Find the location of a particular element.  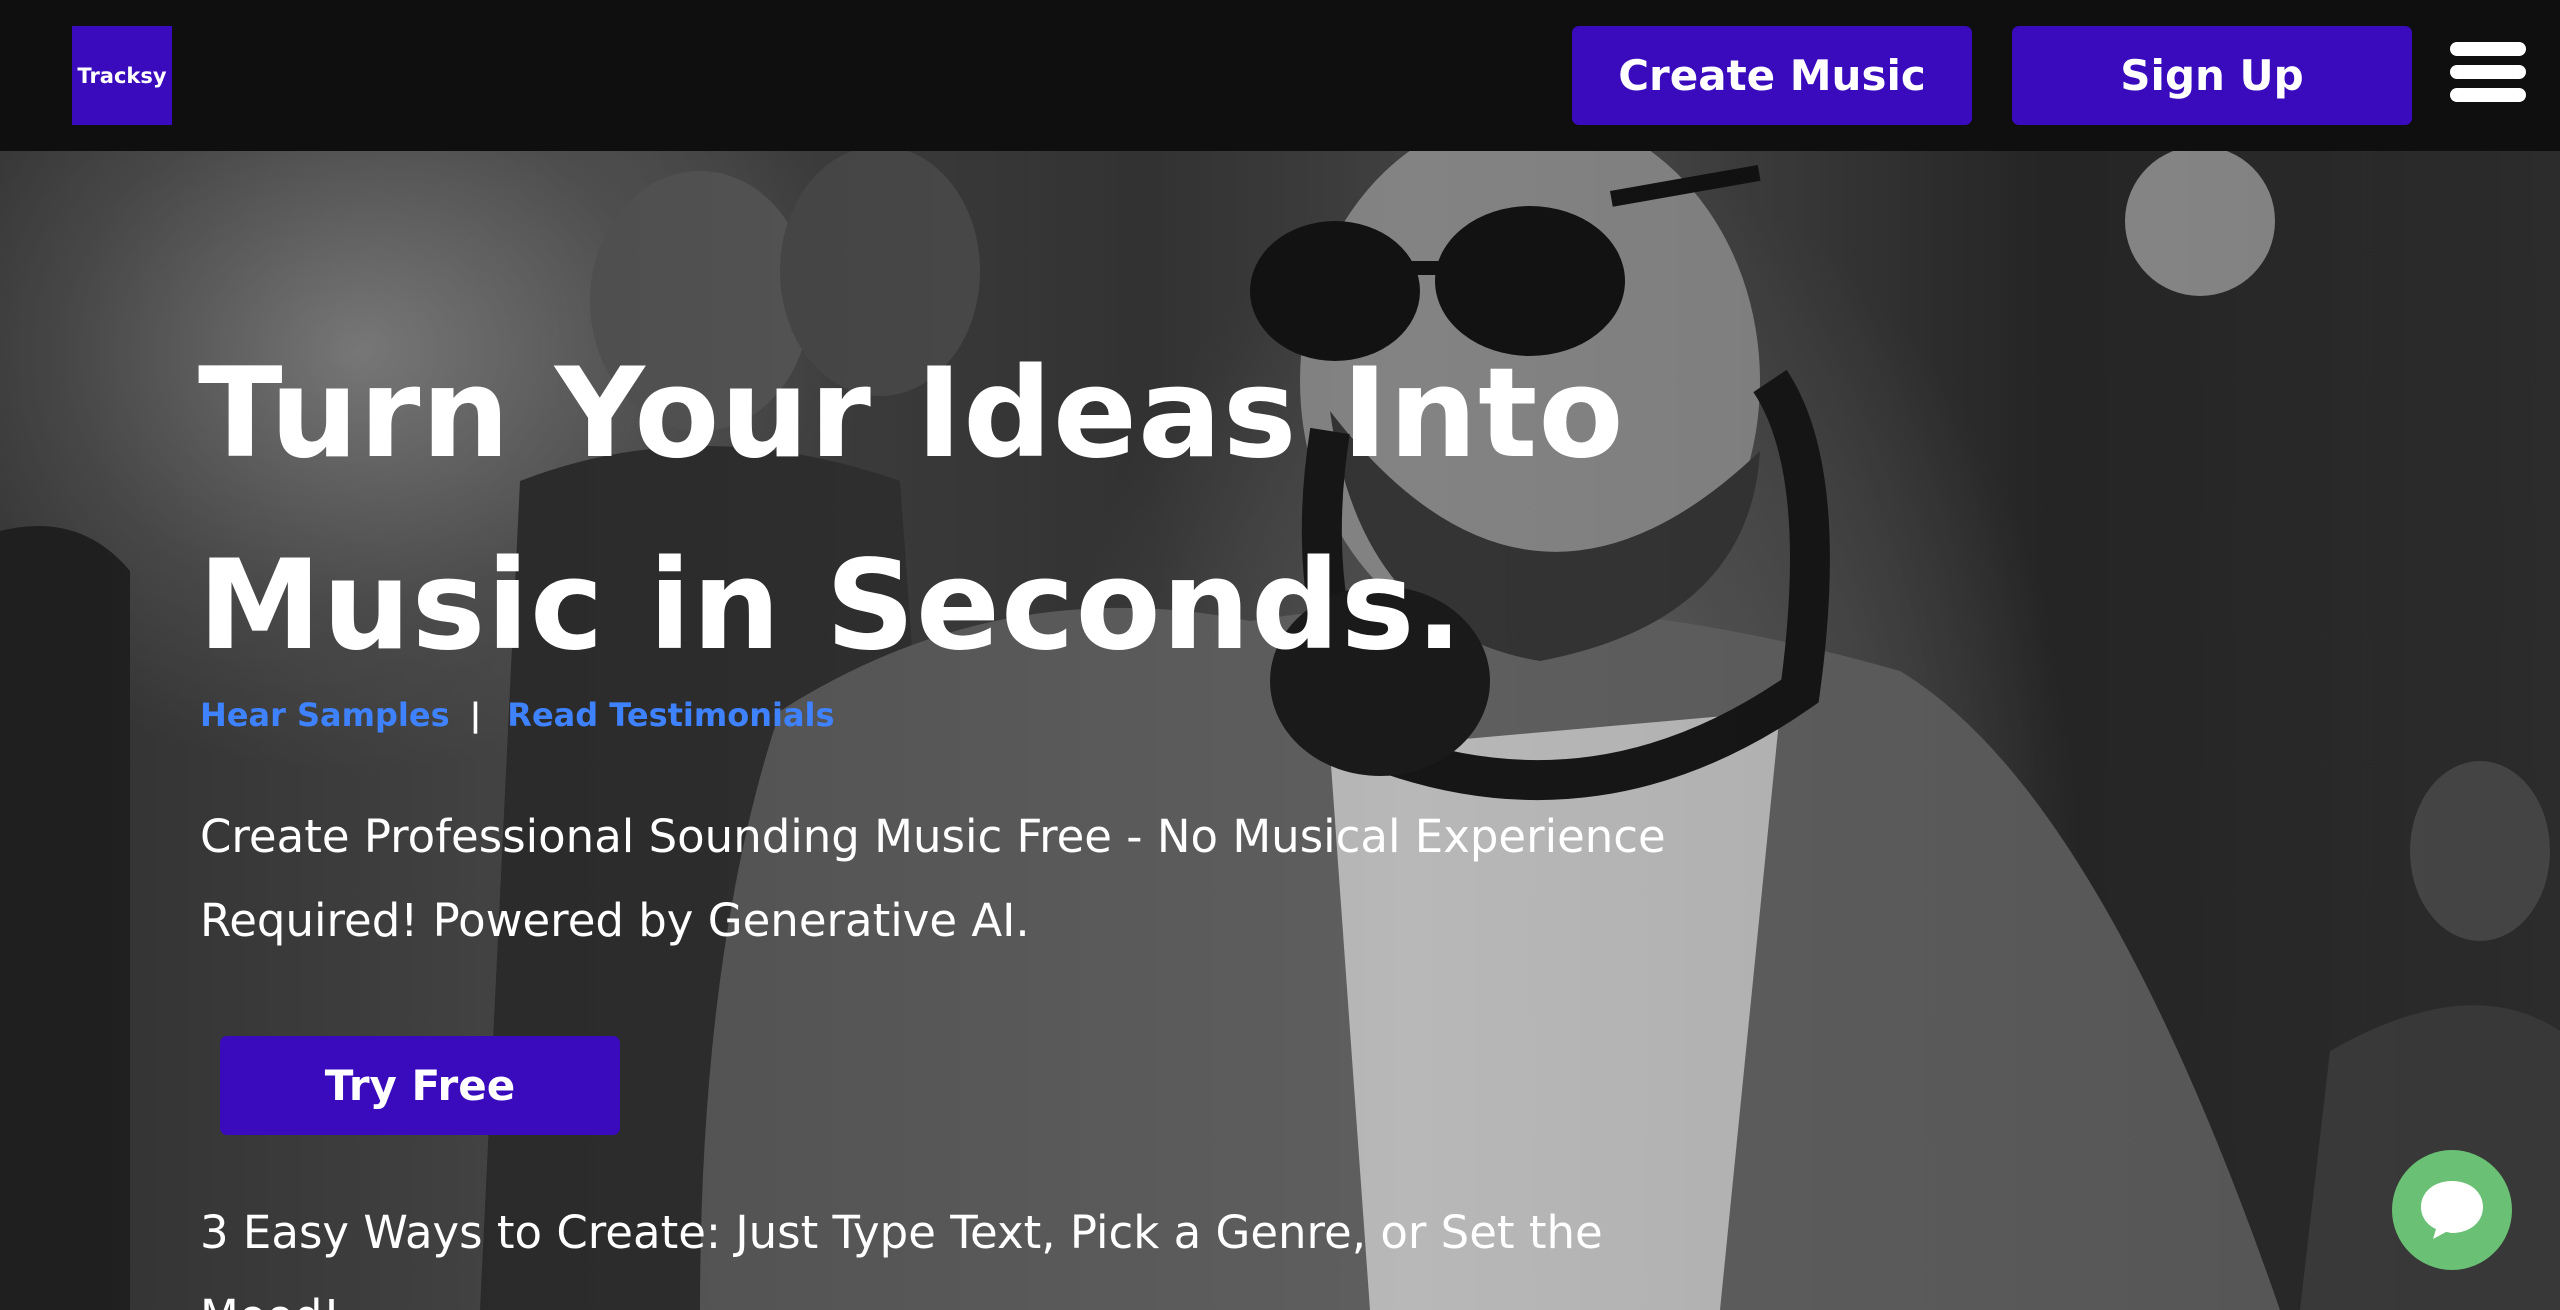

sign-up-button: Sign Up is located at coordinates (2212, 75).